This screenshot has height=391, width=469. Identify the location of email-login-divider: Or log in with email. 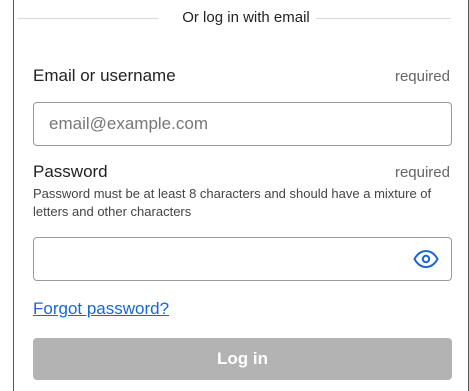
(234, 18).